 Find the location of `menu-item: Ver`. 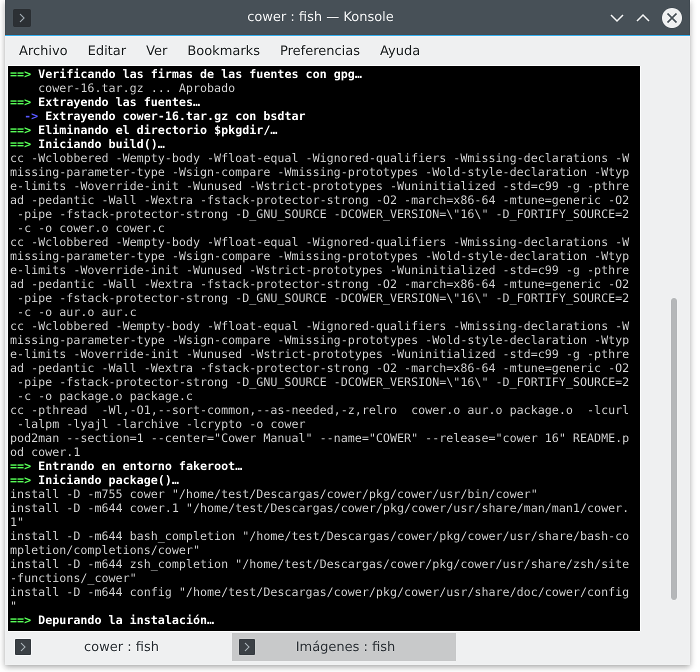

menu-item: Ver is located at coordinates (157, 51).